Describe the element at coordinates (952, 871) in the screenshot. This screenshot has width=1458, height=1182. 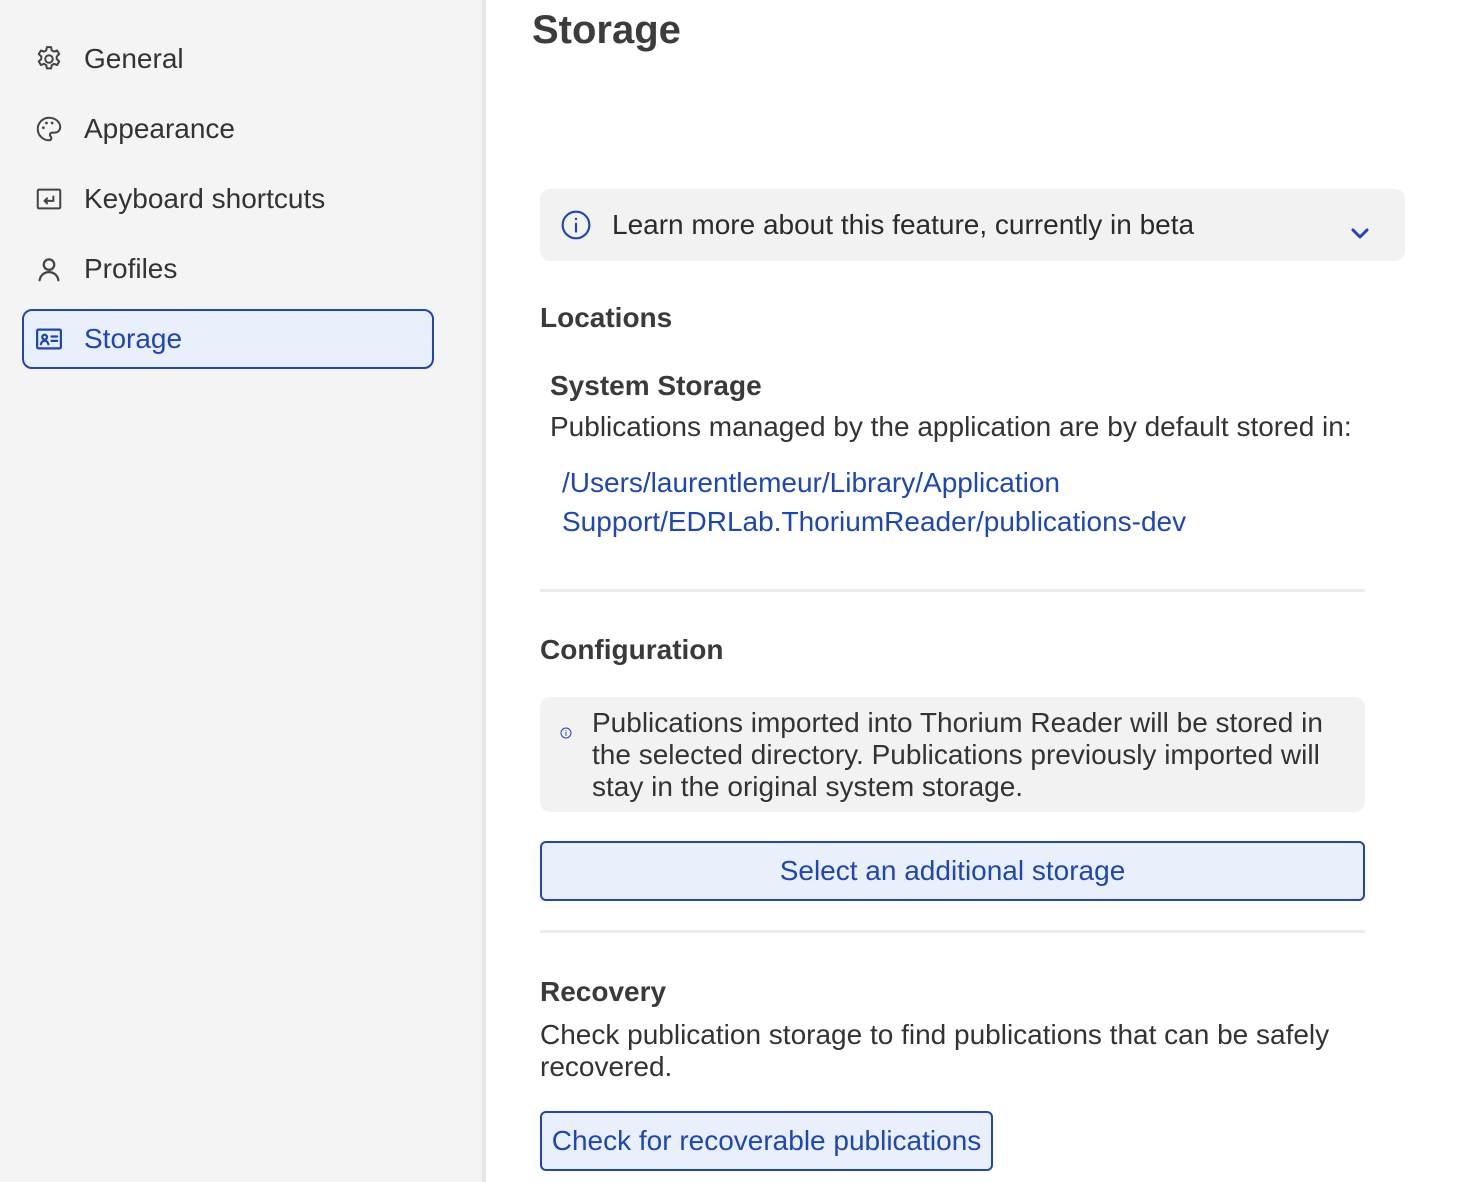
I see `select-additional-storage-button: Select an additional storage` at that location.